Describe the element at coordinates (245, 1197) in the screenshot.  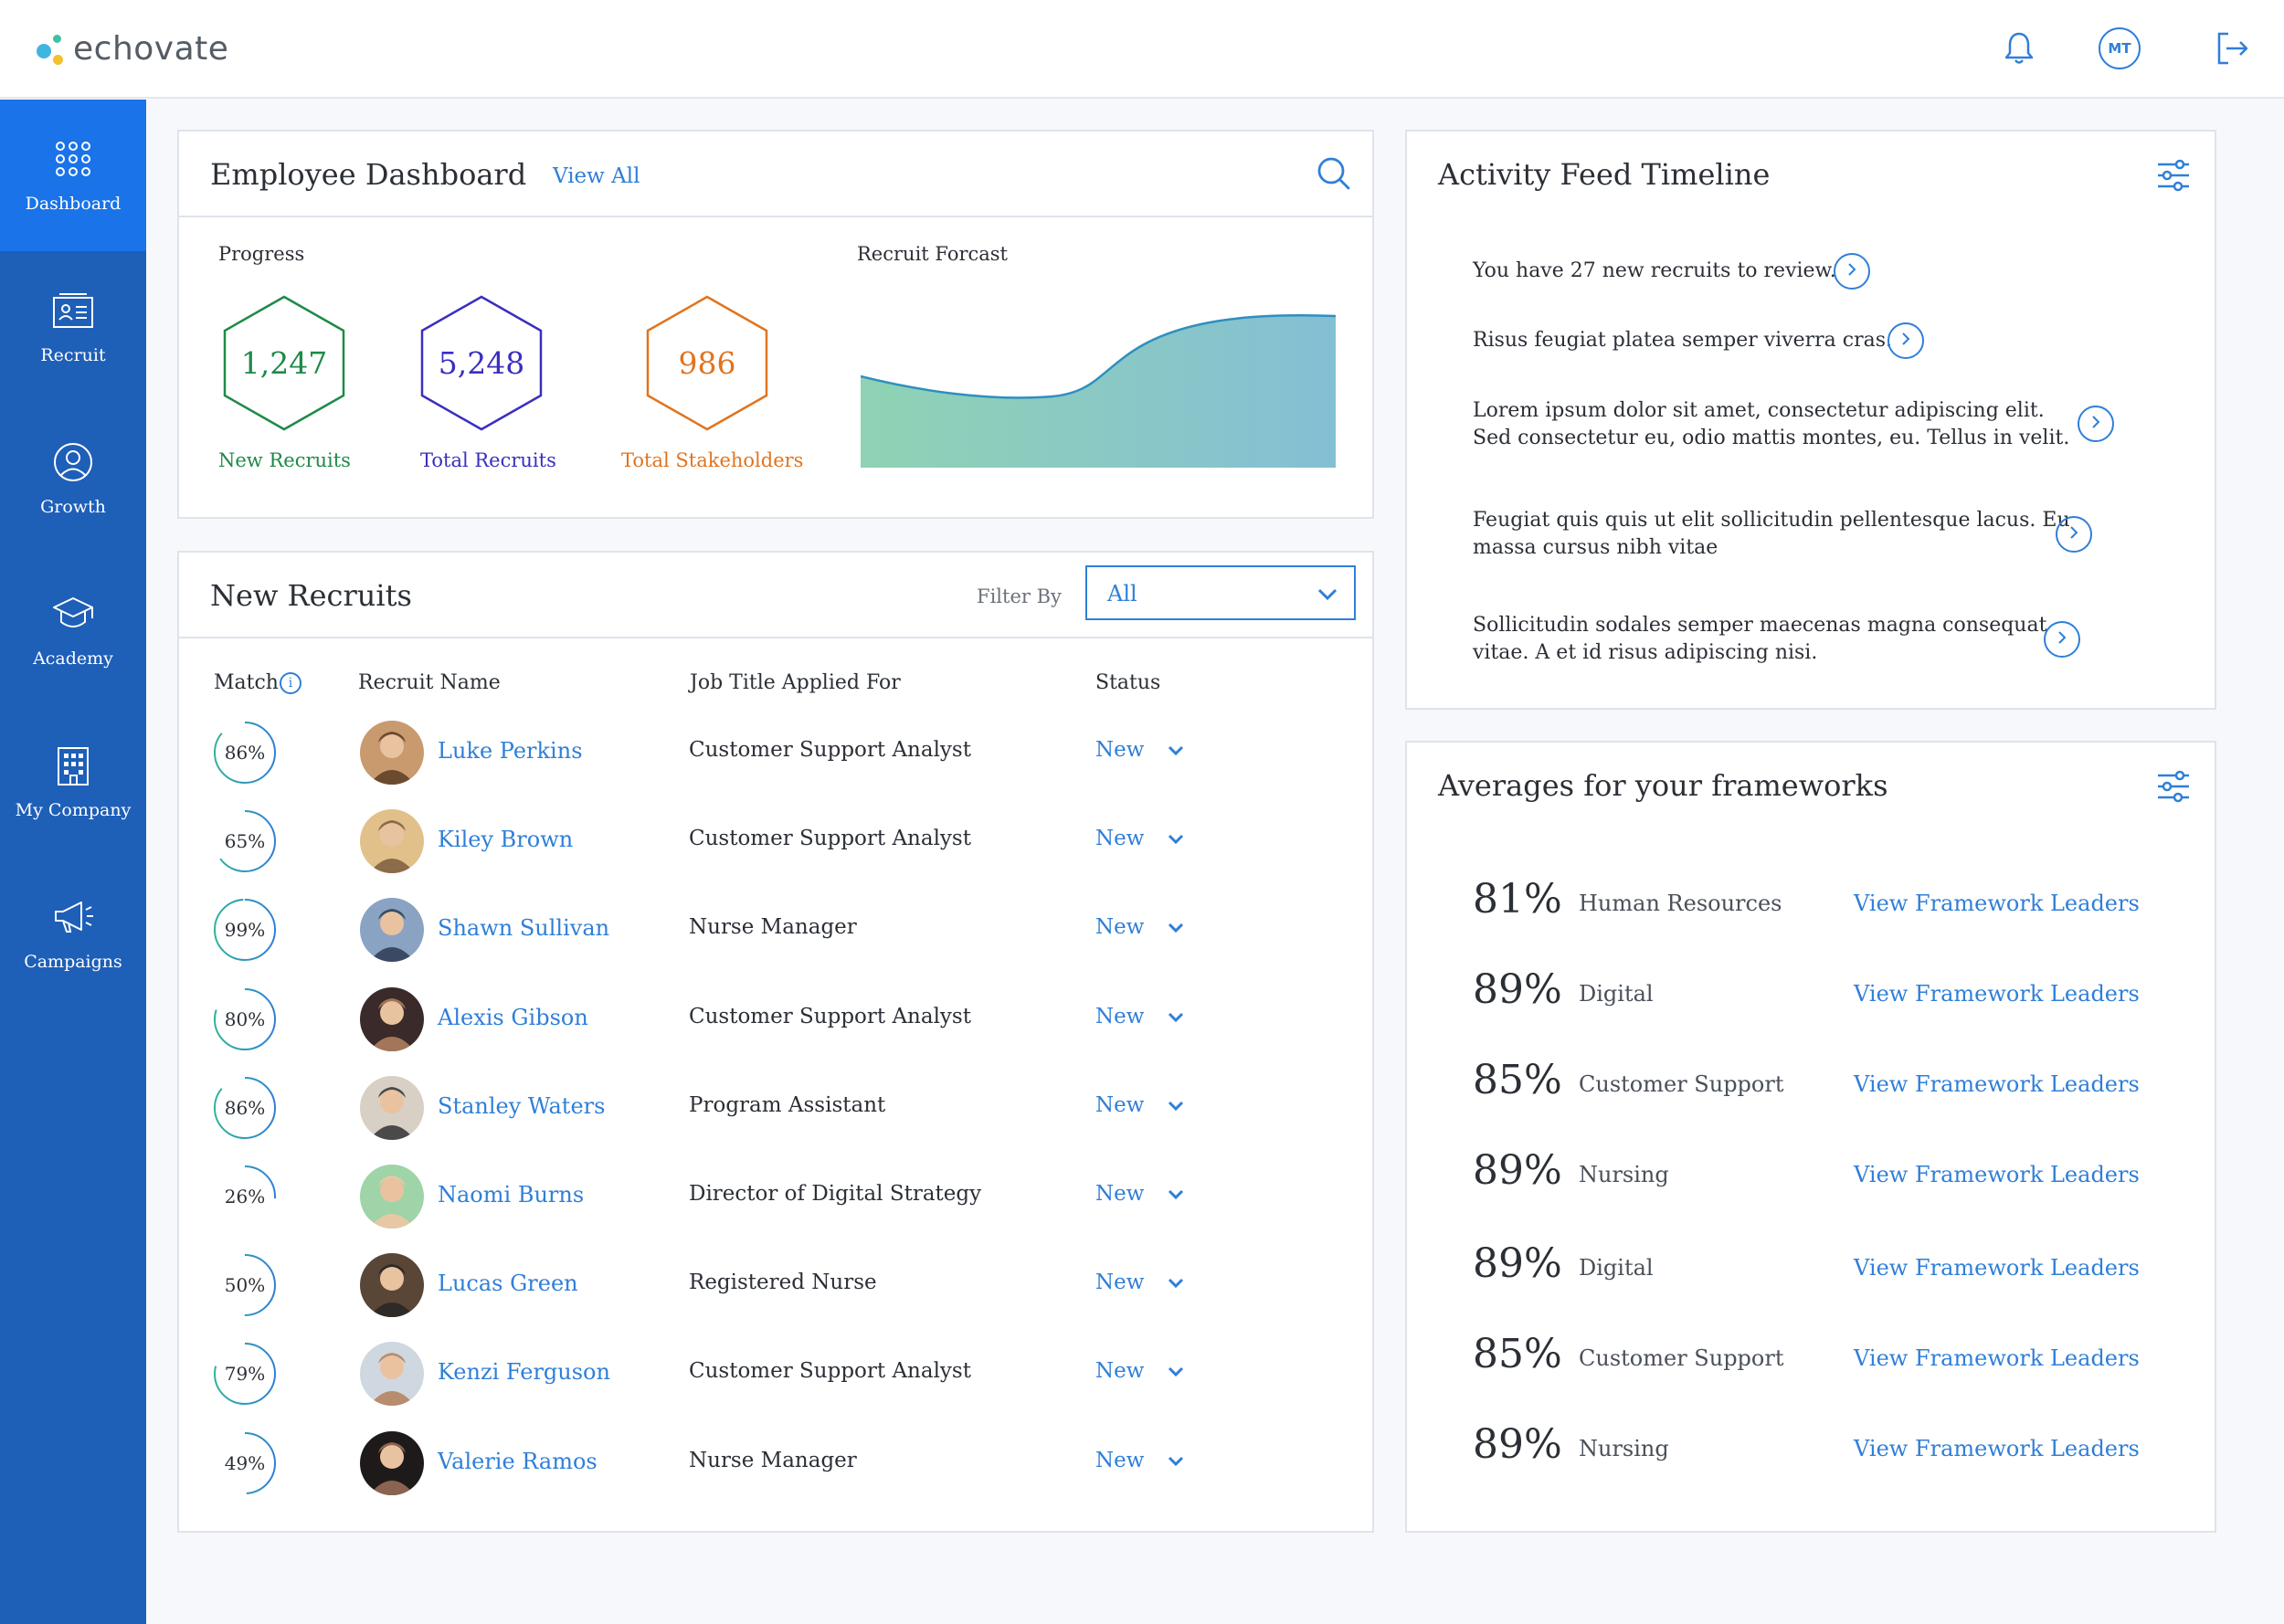
I see `match-score-ring: 26%` at that location.